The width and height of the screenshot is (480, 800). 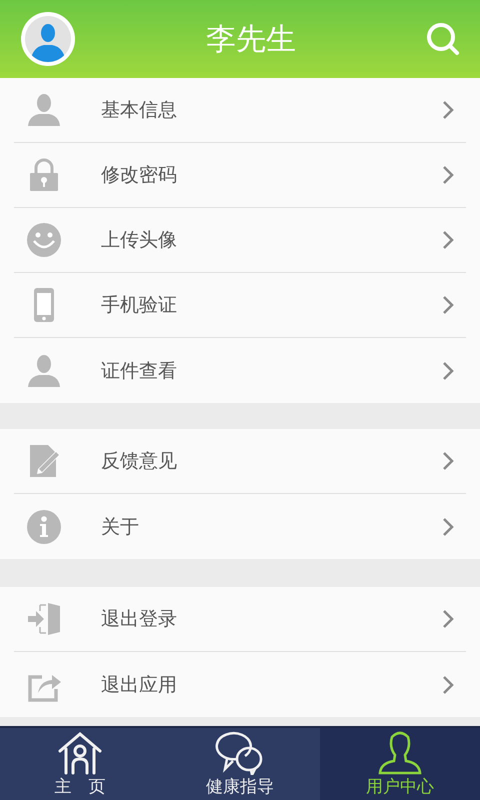 What do you see at coordinates (251, 39) in the screenshot?
I see `header-title: 李先生` at bounding box center [251, 39].